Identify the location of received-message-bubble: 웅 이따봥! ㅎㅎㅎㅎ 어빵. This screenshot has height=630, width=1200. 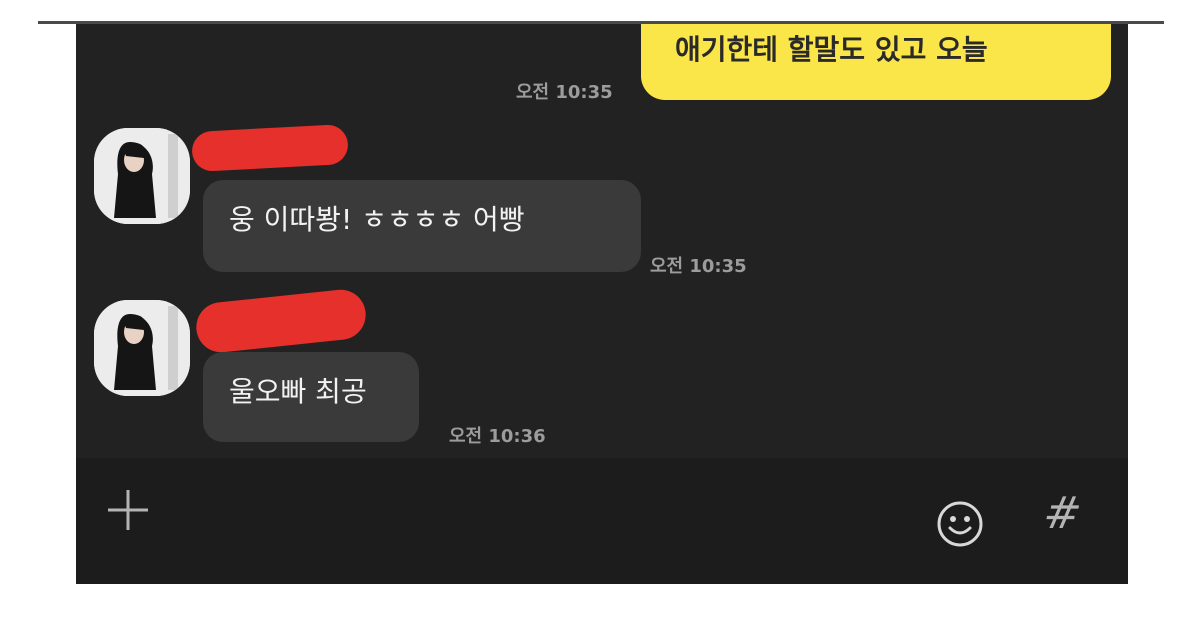
(422, 226).